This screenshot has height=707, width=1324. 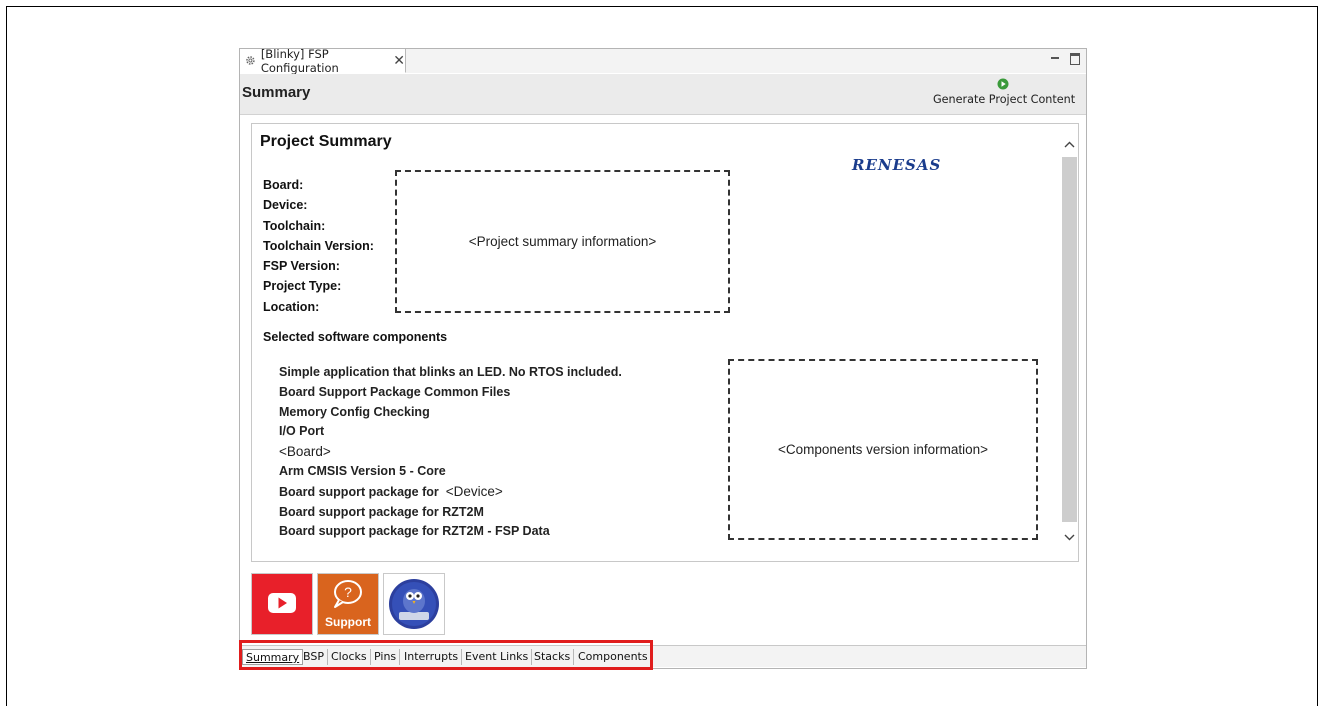 I want to click on youtube-button, so click(x=282, y=604).